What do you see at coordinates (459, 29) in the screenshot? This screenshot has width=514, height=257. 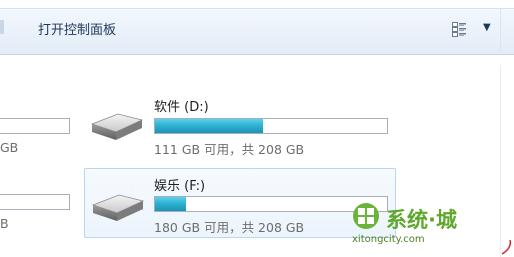 I see `view-options-icon` at bounding box center [459, 29].